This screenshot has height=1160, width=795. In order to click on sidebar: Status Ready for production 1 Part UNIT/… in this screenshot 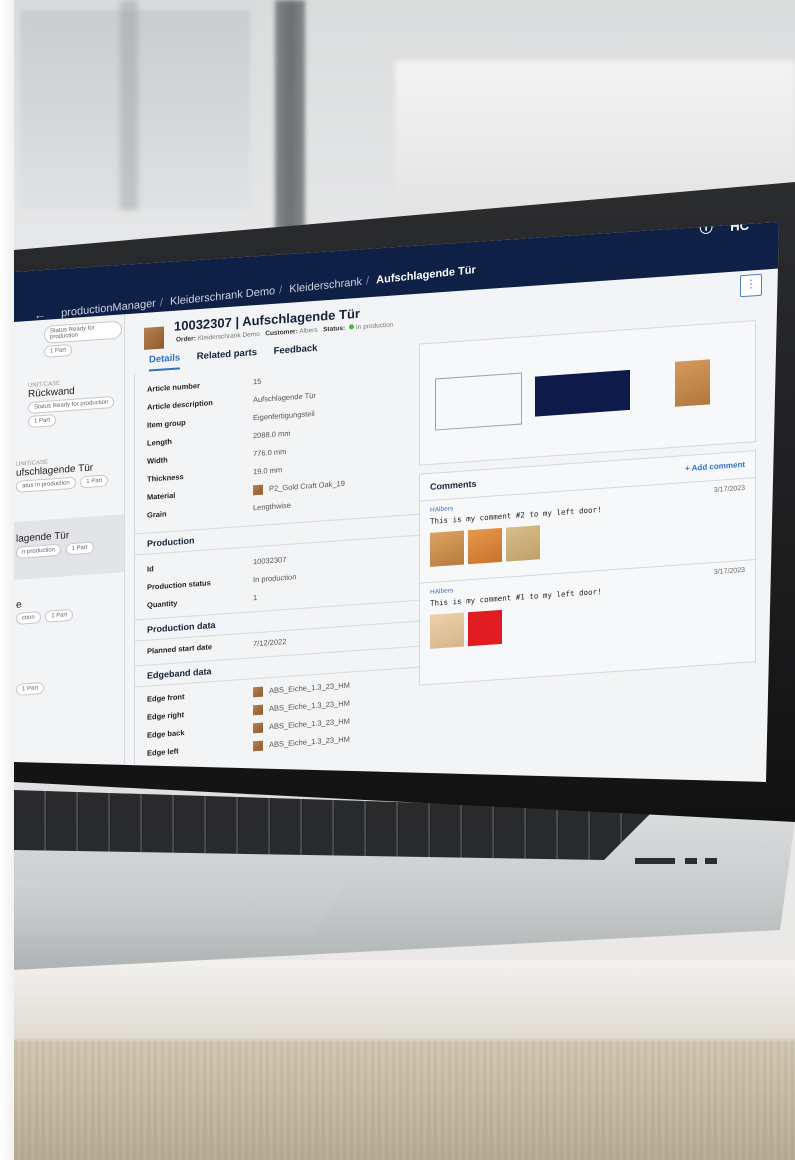, I will do `click(69, 548)`.